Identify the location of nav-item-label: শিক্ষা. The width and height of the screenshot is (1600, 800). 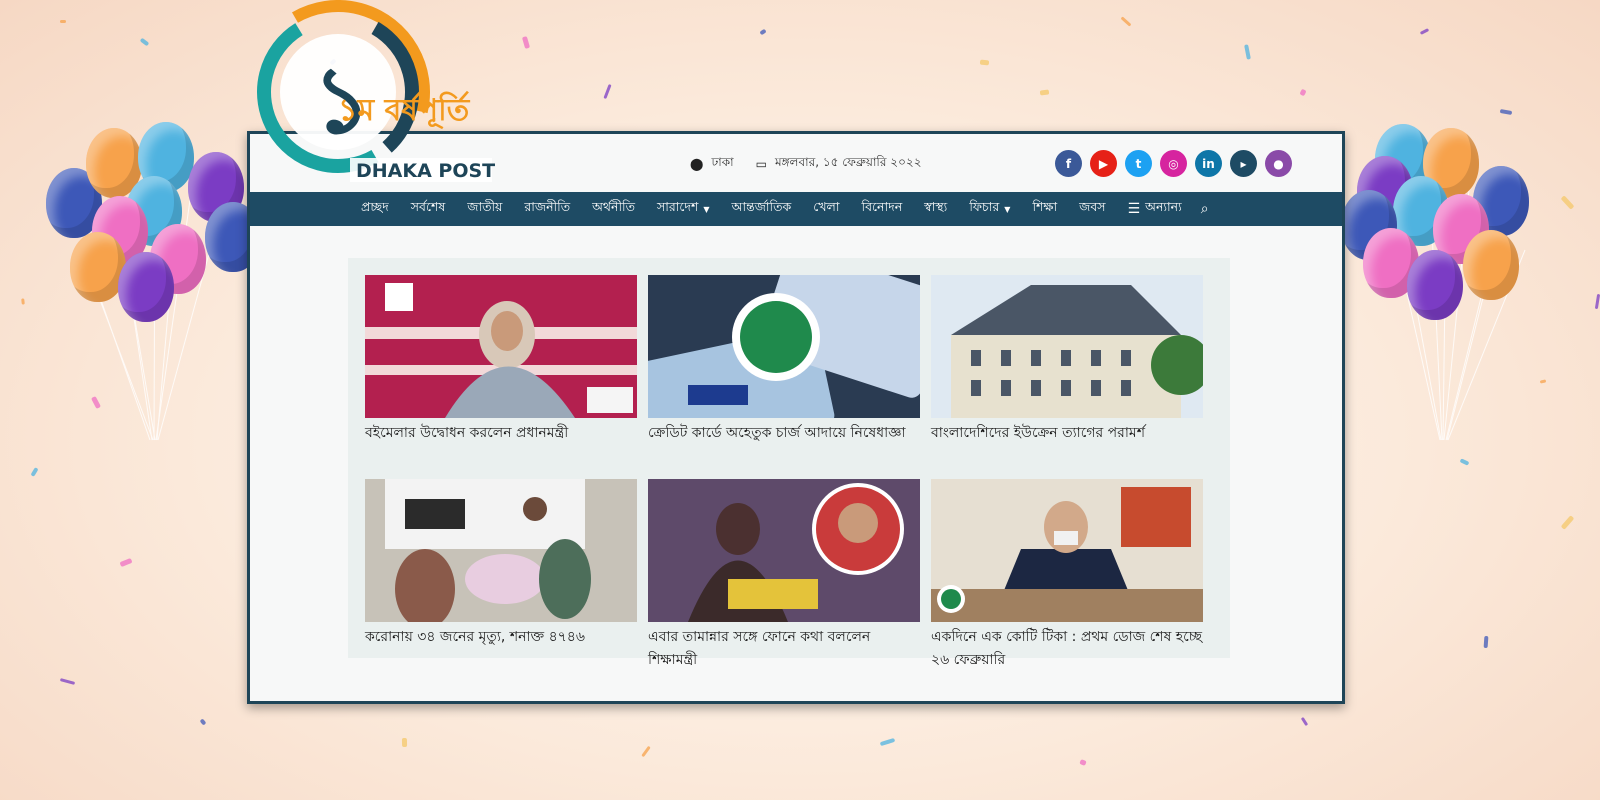
(1045, 206).